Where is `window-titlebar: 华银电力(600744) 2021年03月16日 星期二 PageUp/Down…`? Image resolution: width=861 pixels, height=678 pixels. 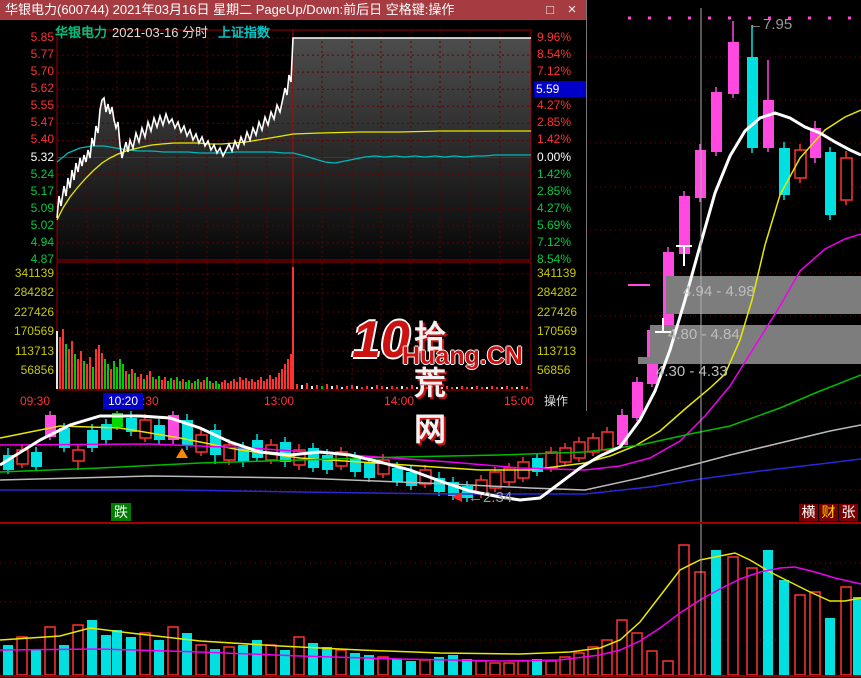 window-titlebar: 华银电力(600744) 2021年03月16日 星期二 PageUp/Down… is located at coordinates (293, 10).